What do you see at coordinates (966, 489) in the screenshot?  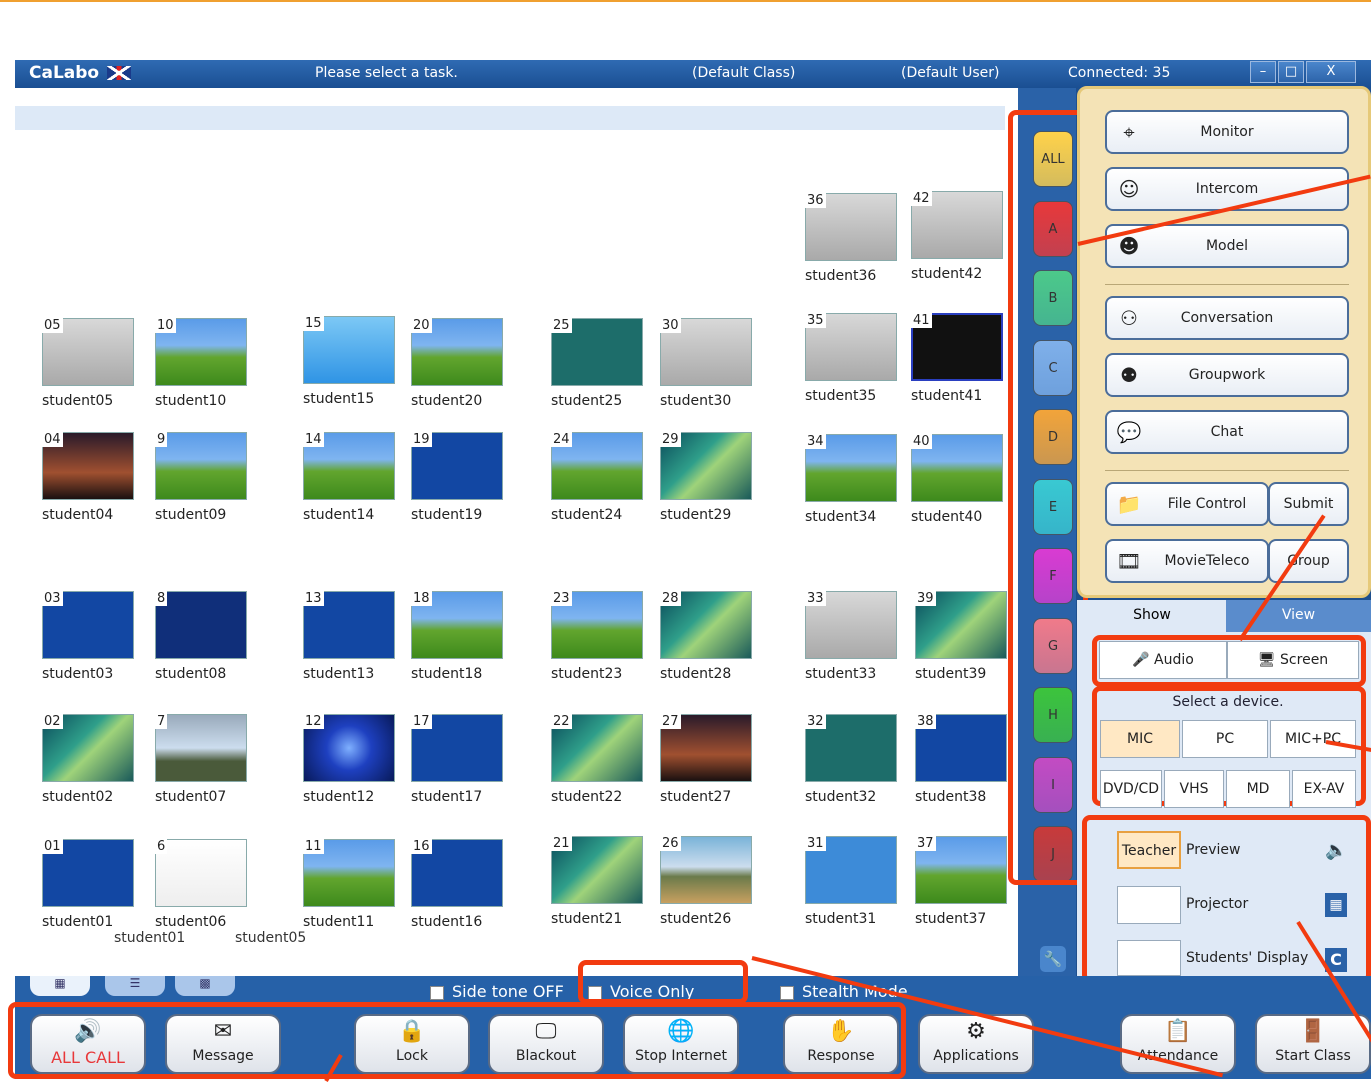 I see `student-tile: 40 student40` at bounding box center [966, 489].